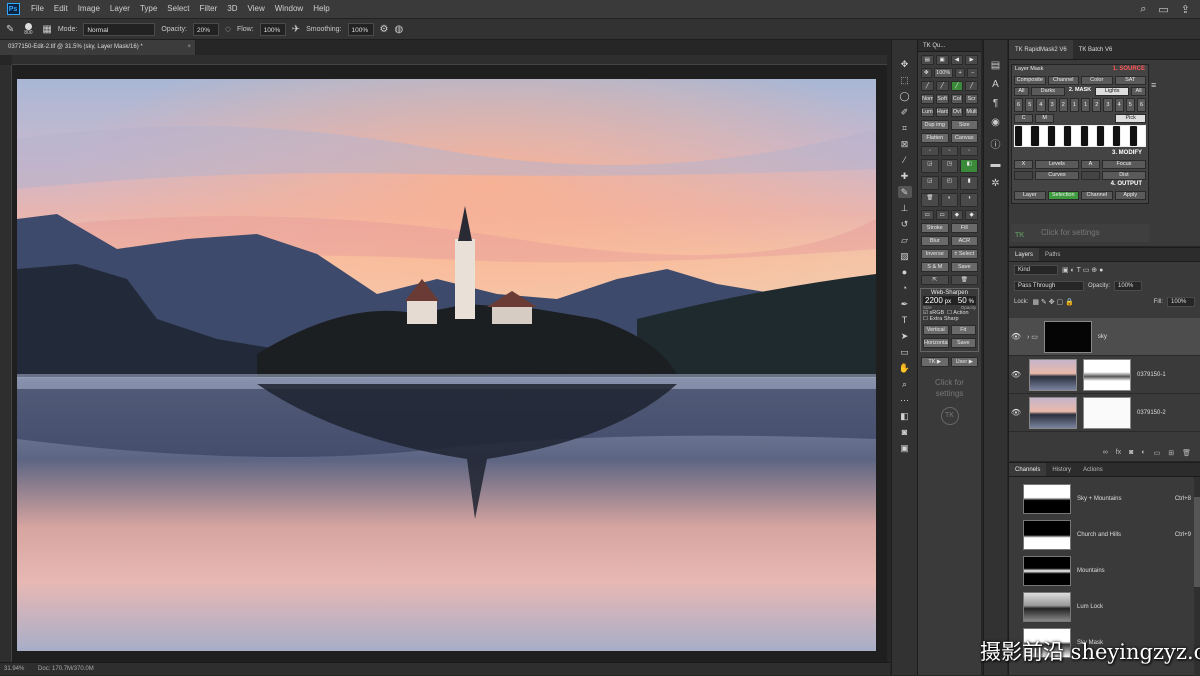  What do you see at coordinates (957, 60) in the screenshot?
I see `prev-icon: ◀` at bounding box center [957, 60].